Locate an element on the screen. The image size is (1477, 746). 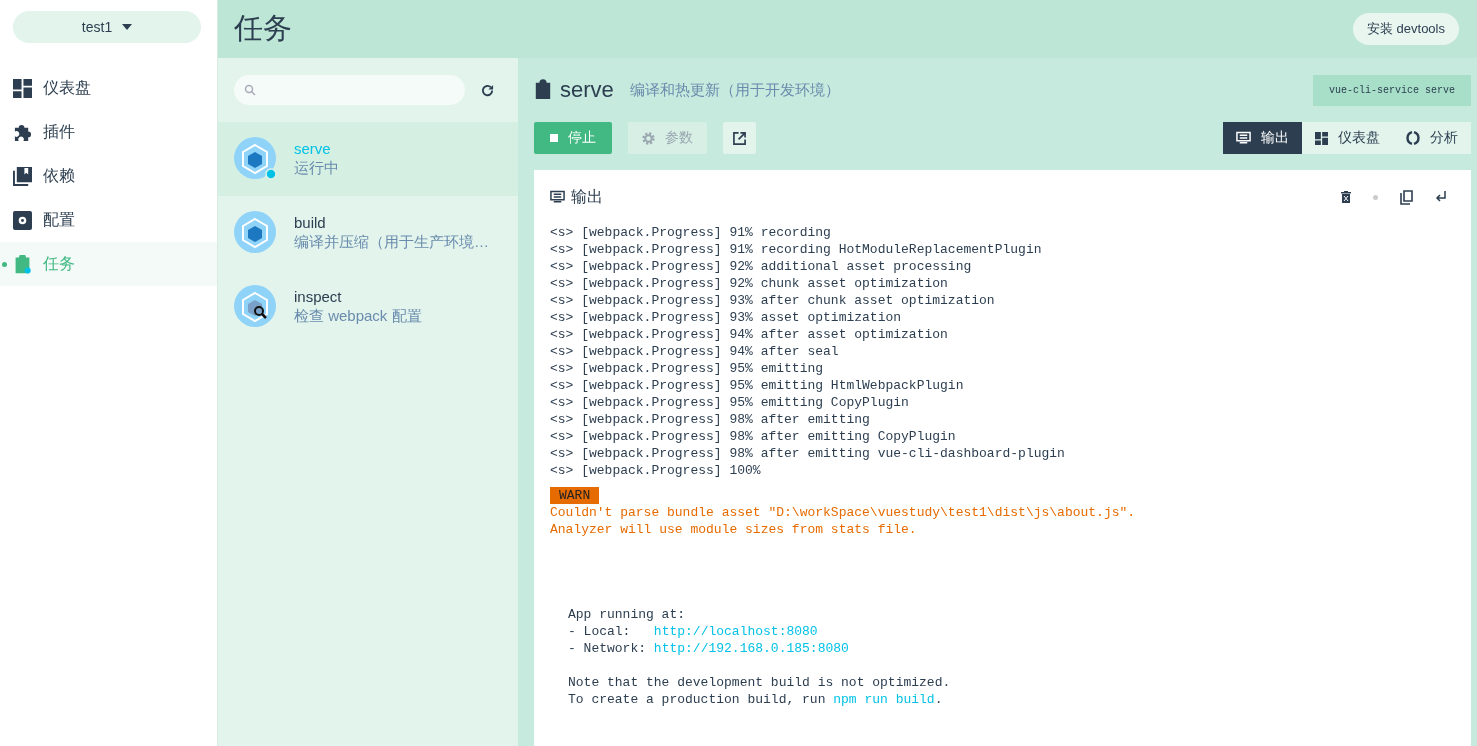
log-line: <s> [webpack.Progress] 92% chunk asset optimization is located at coordinates (749, 283).